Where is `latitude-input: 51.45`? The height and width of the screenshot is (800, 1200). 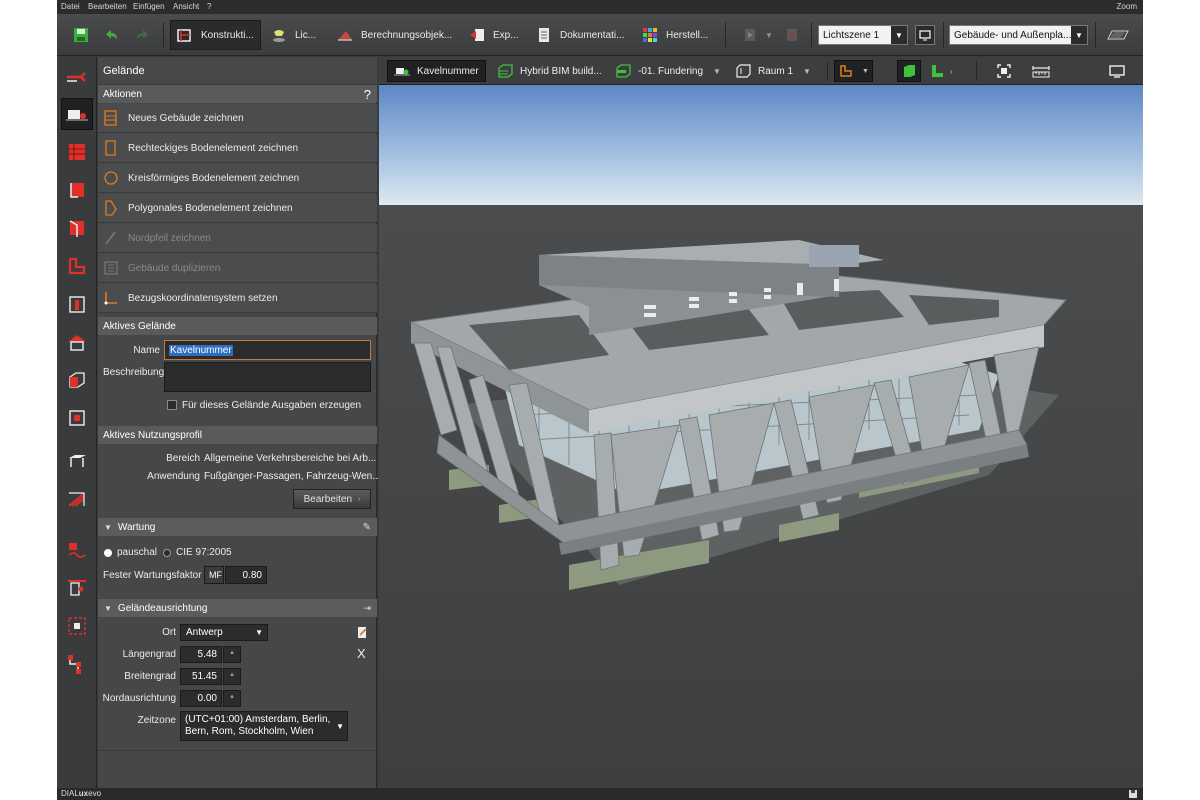
latitude-input: 51.45 is located at coordinates (201, 676).